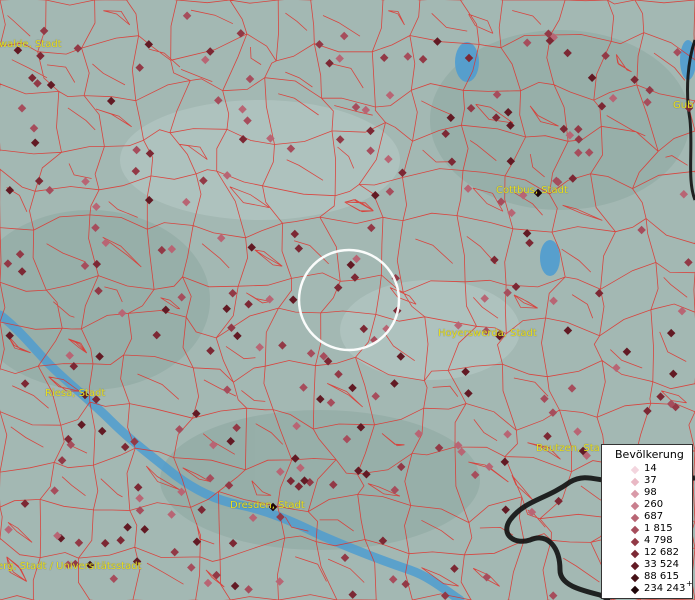  What do you see at coordinates (487, 333) in the screenshot?
I see `city-label-hoyerswerda: Hoyerswerda, Stadt` at bounding box center [487, 333].